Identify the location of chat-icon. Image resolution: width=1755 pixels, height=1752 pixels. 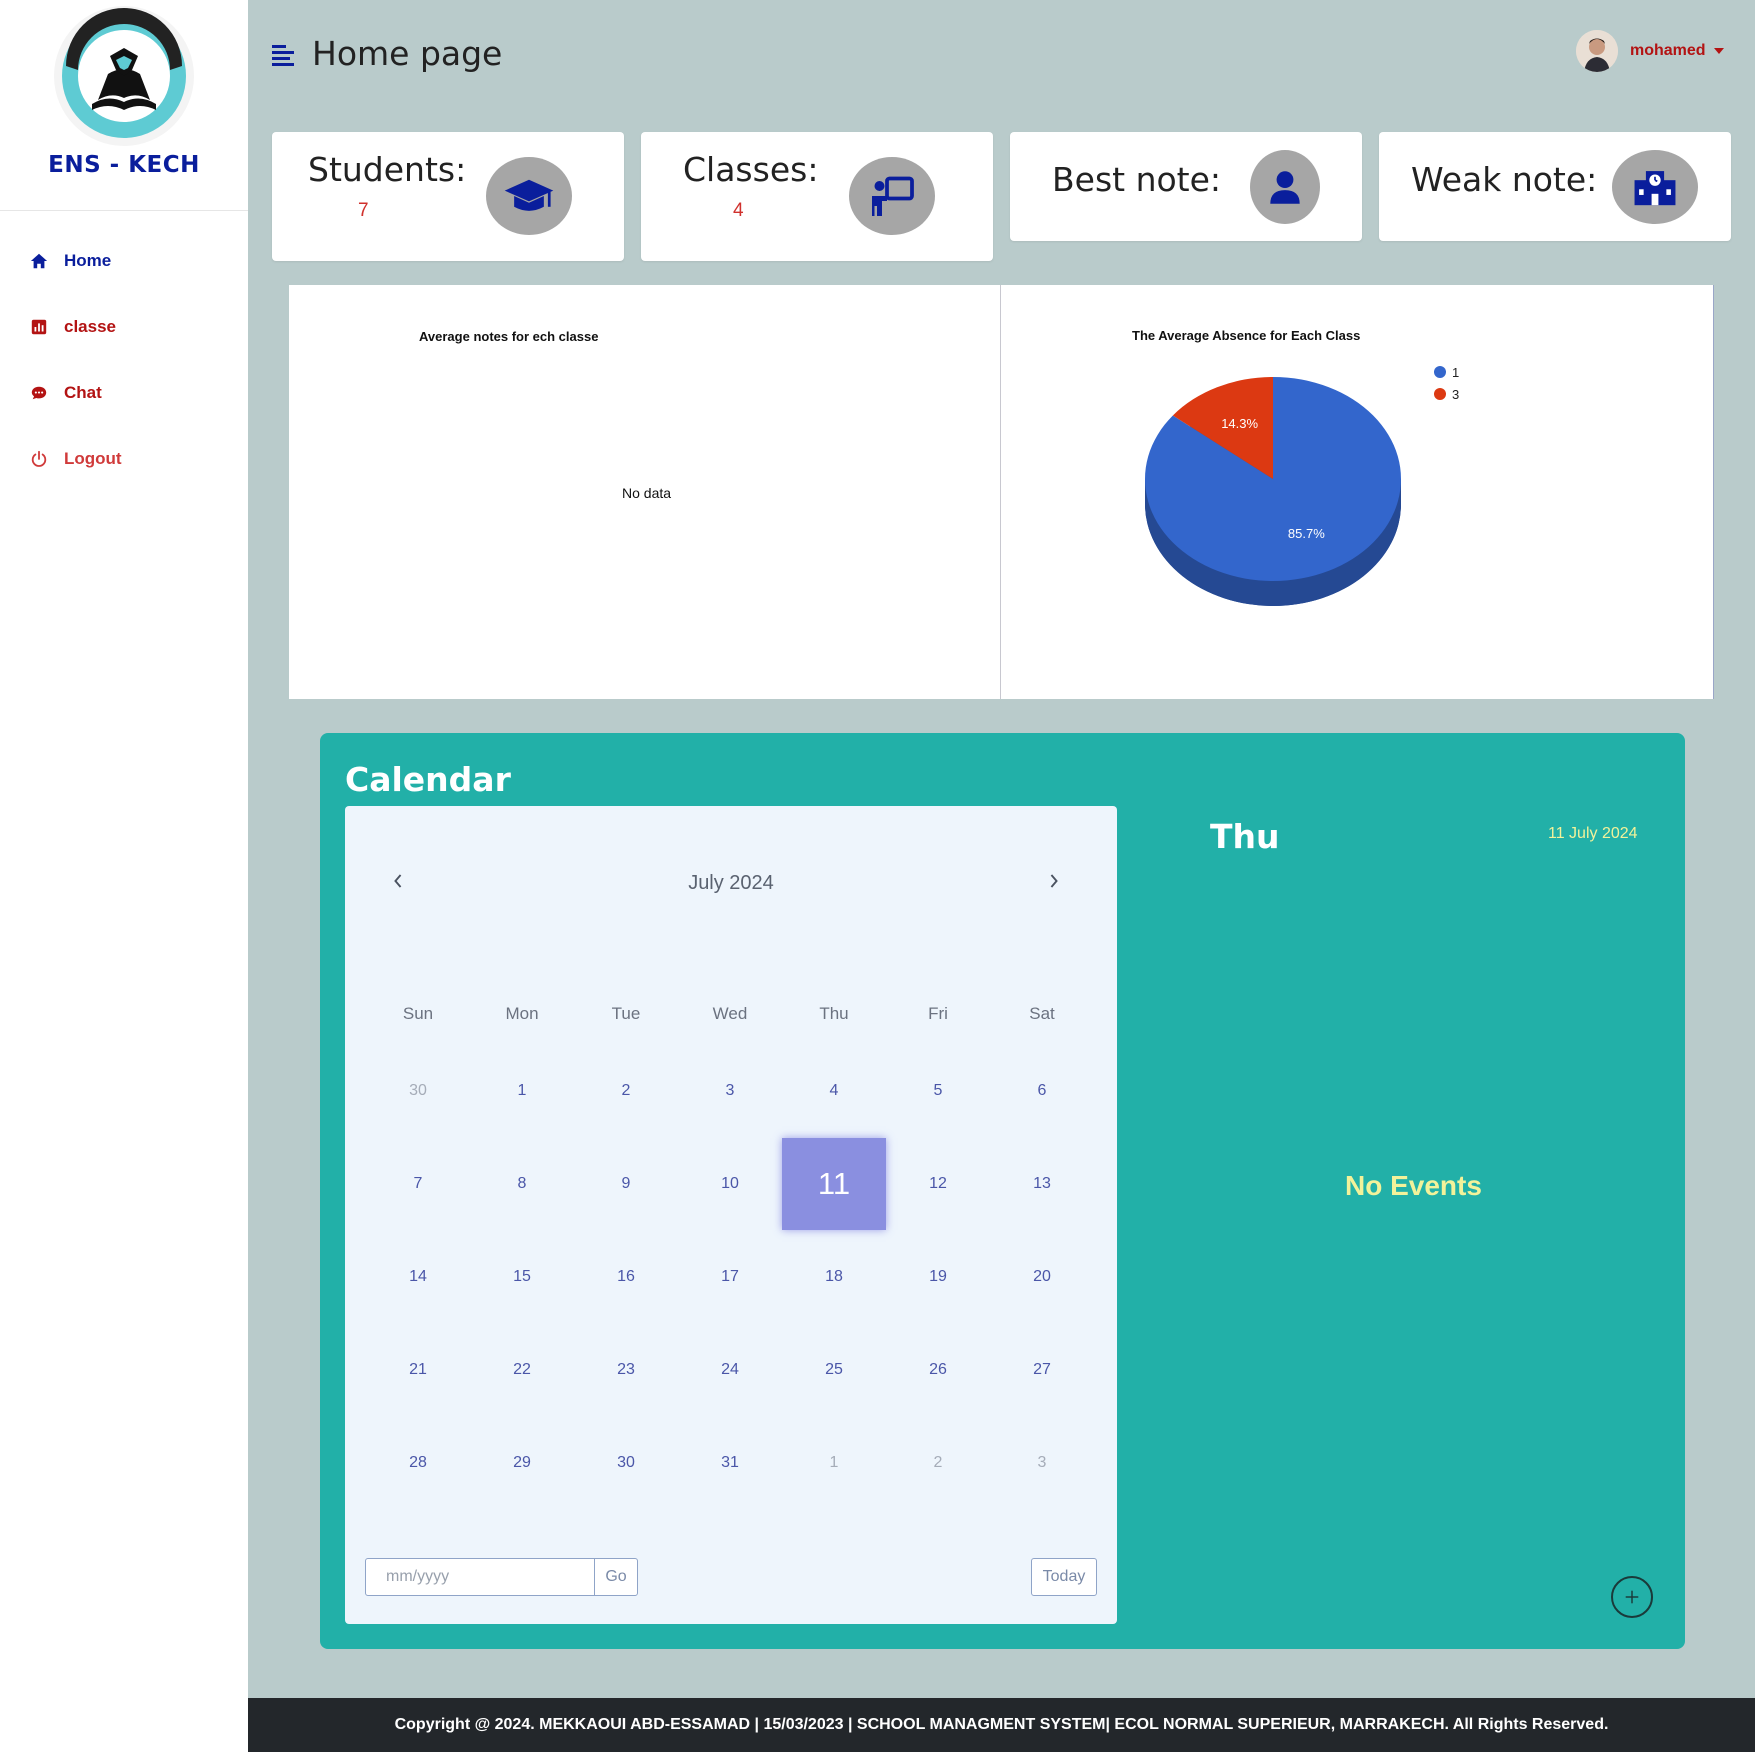
(39, 393).